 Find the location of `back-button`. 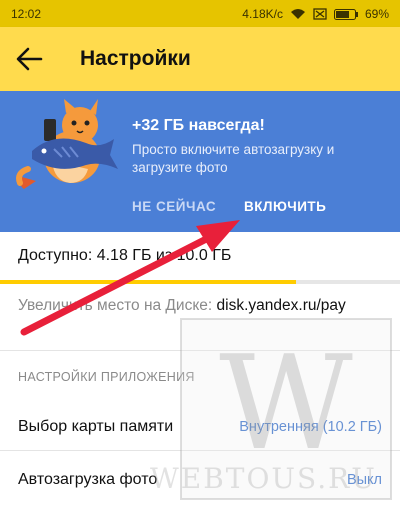

back-button is located at coordinates (29, 59).